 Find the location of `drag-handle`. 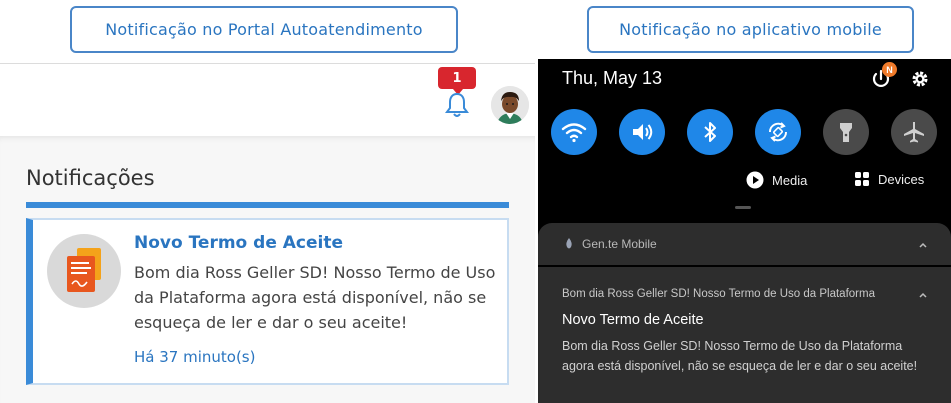

drag-handle is located at coordinates (743, 207).